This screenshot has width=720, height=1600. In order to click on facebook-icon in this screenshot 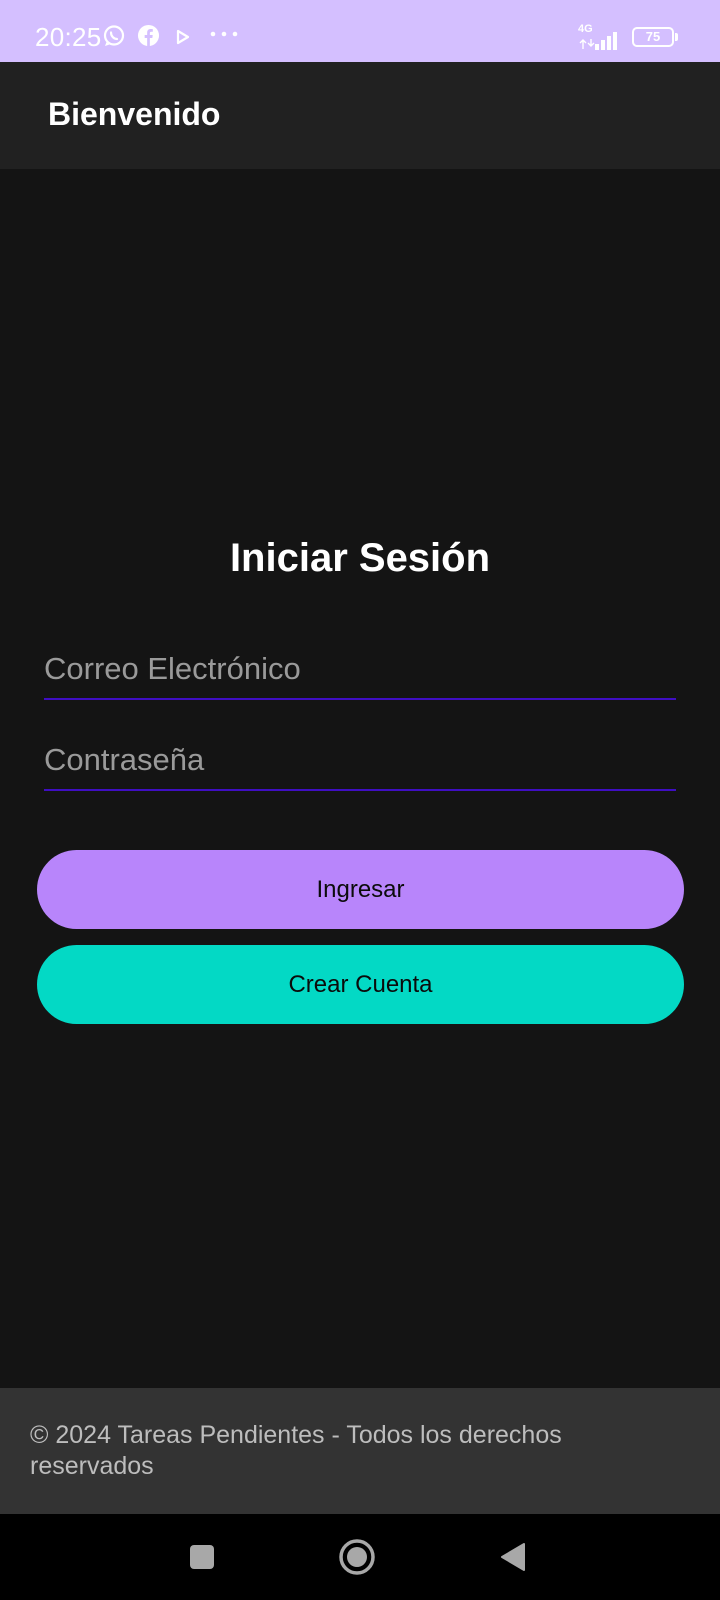, I will do `click(148, 35)`.